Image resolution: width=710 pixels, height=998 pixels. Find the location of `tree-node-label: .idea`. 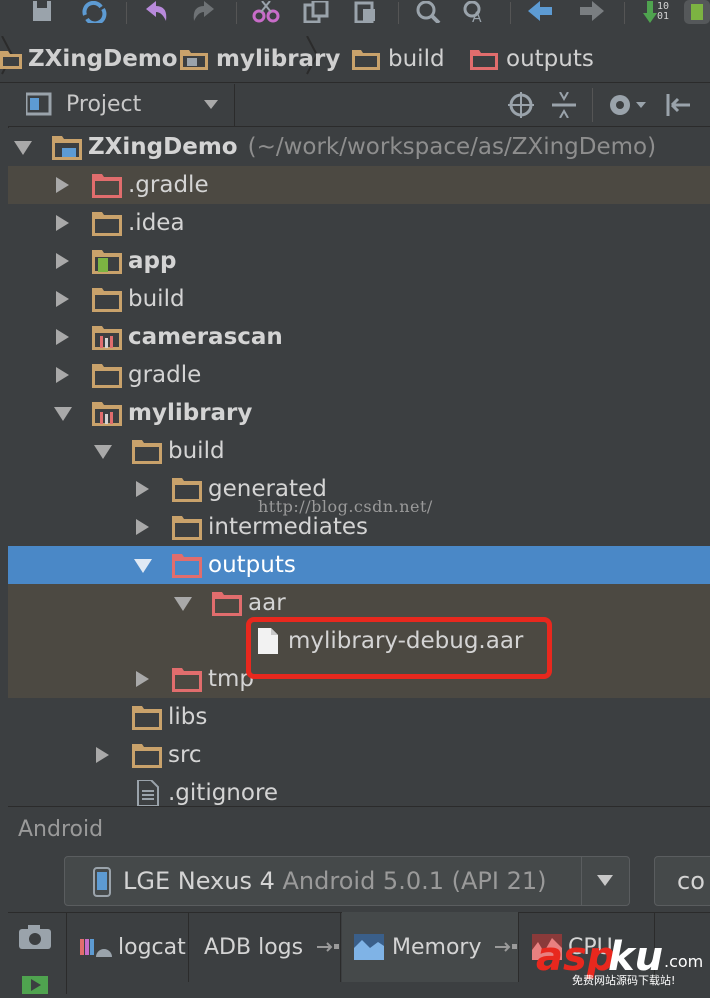

tree-node-label: .idea is located at coordinates (156, 223).